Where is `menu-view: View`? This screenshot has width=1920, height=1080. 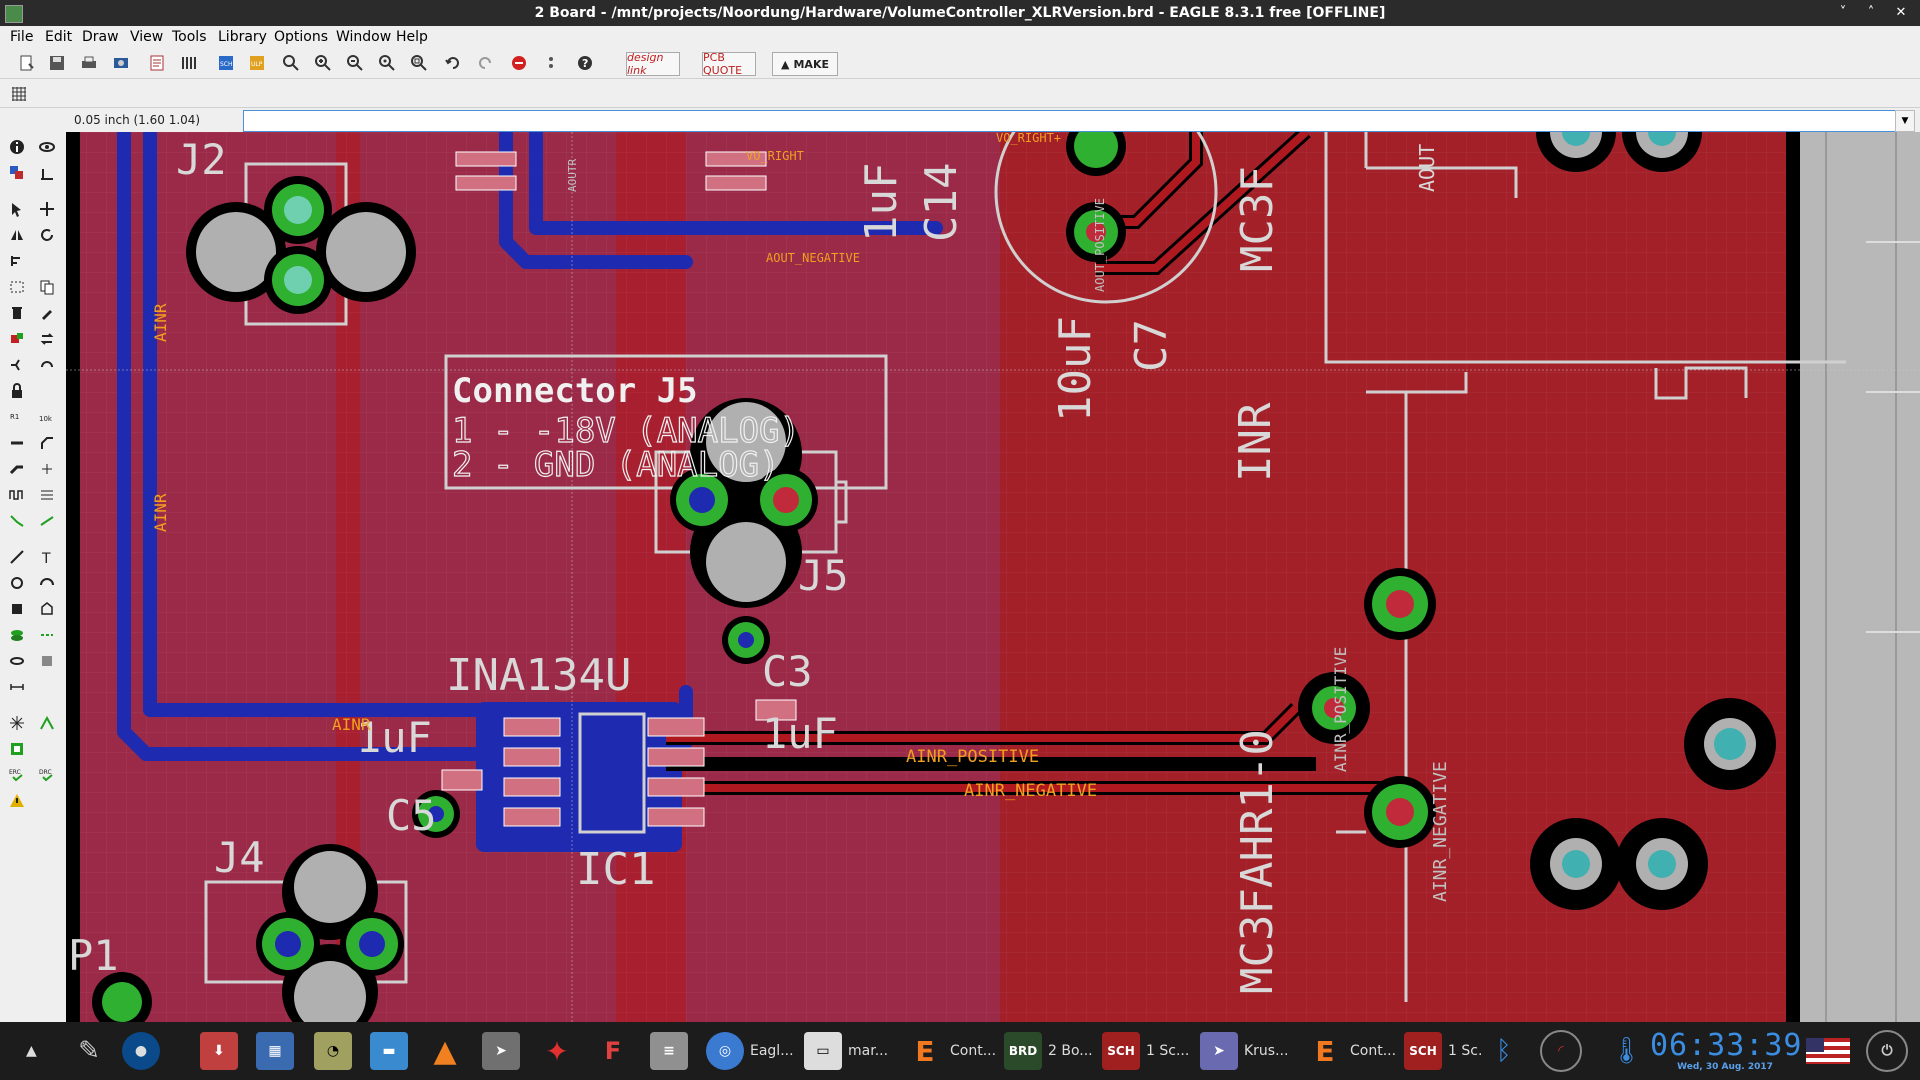 menu-view: View is located at coordinates (146, 37).